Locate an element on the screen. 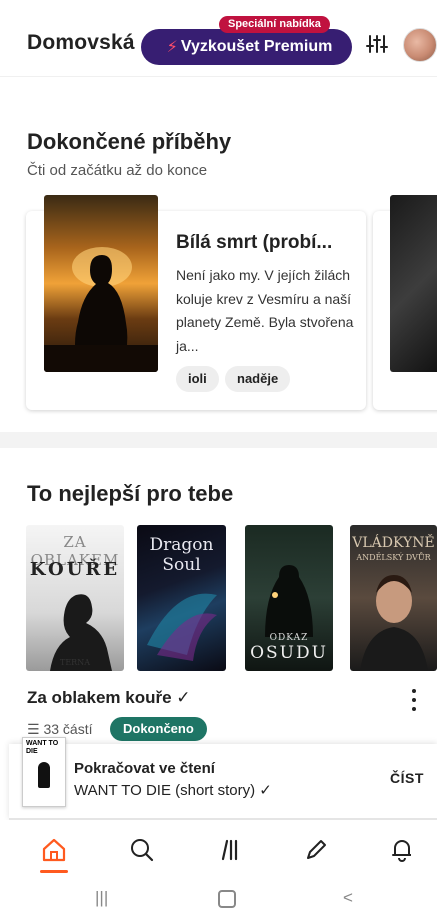  featured-book-title: Za oblakem kouře ✓ is located at coordinates (109, 698).